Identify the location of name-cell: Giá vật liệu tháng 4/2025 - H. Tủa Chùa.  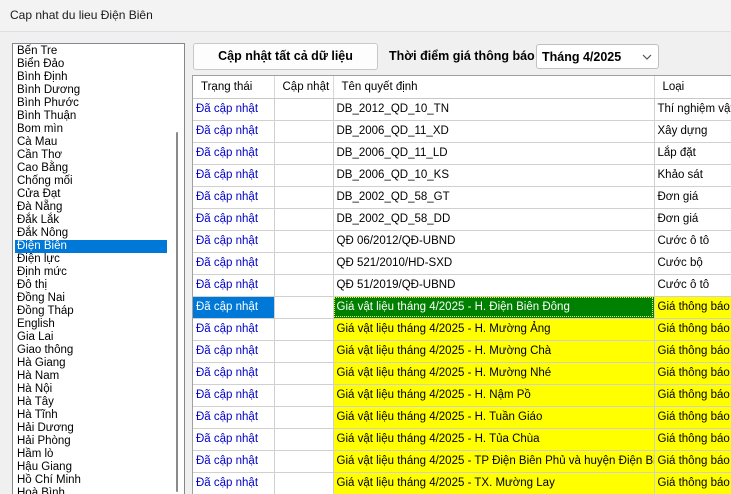
(494, 439).